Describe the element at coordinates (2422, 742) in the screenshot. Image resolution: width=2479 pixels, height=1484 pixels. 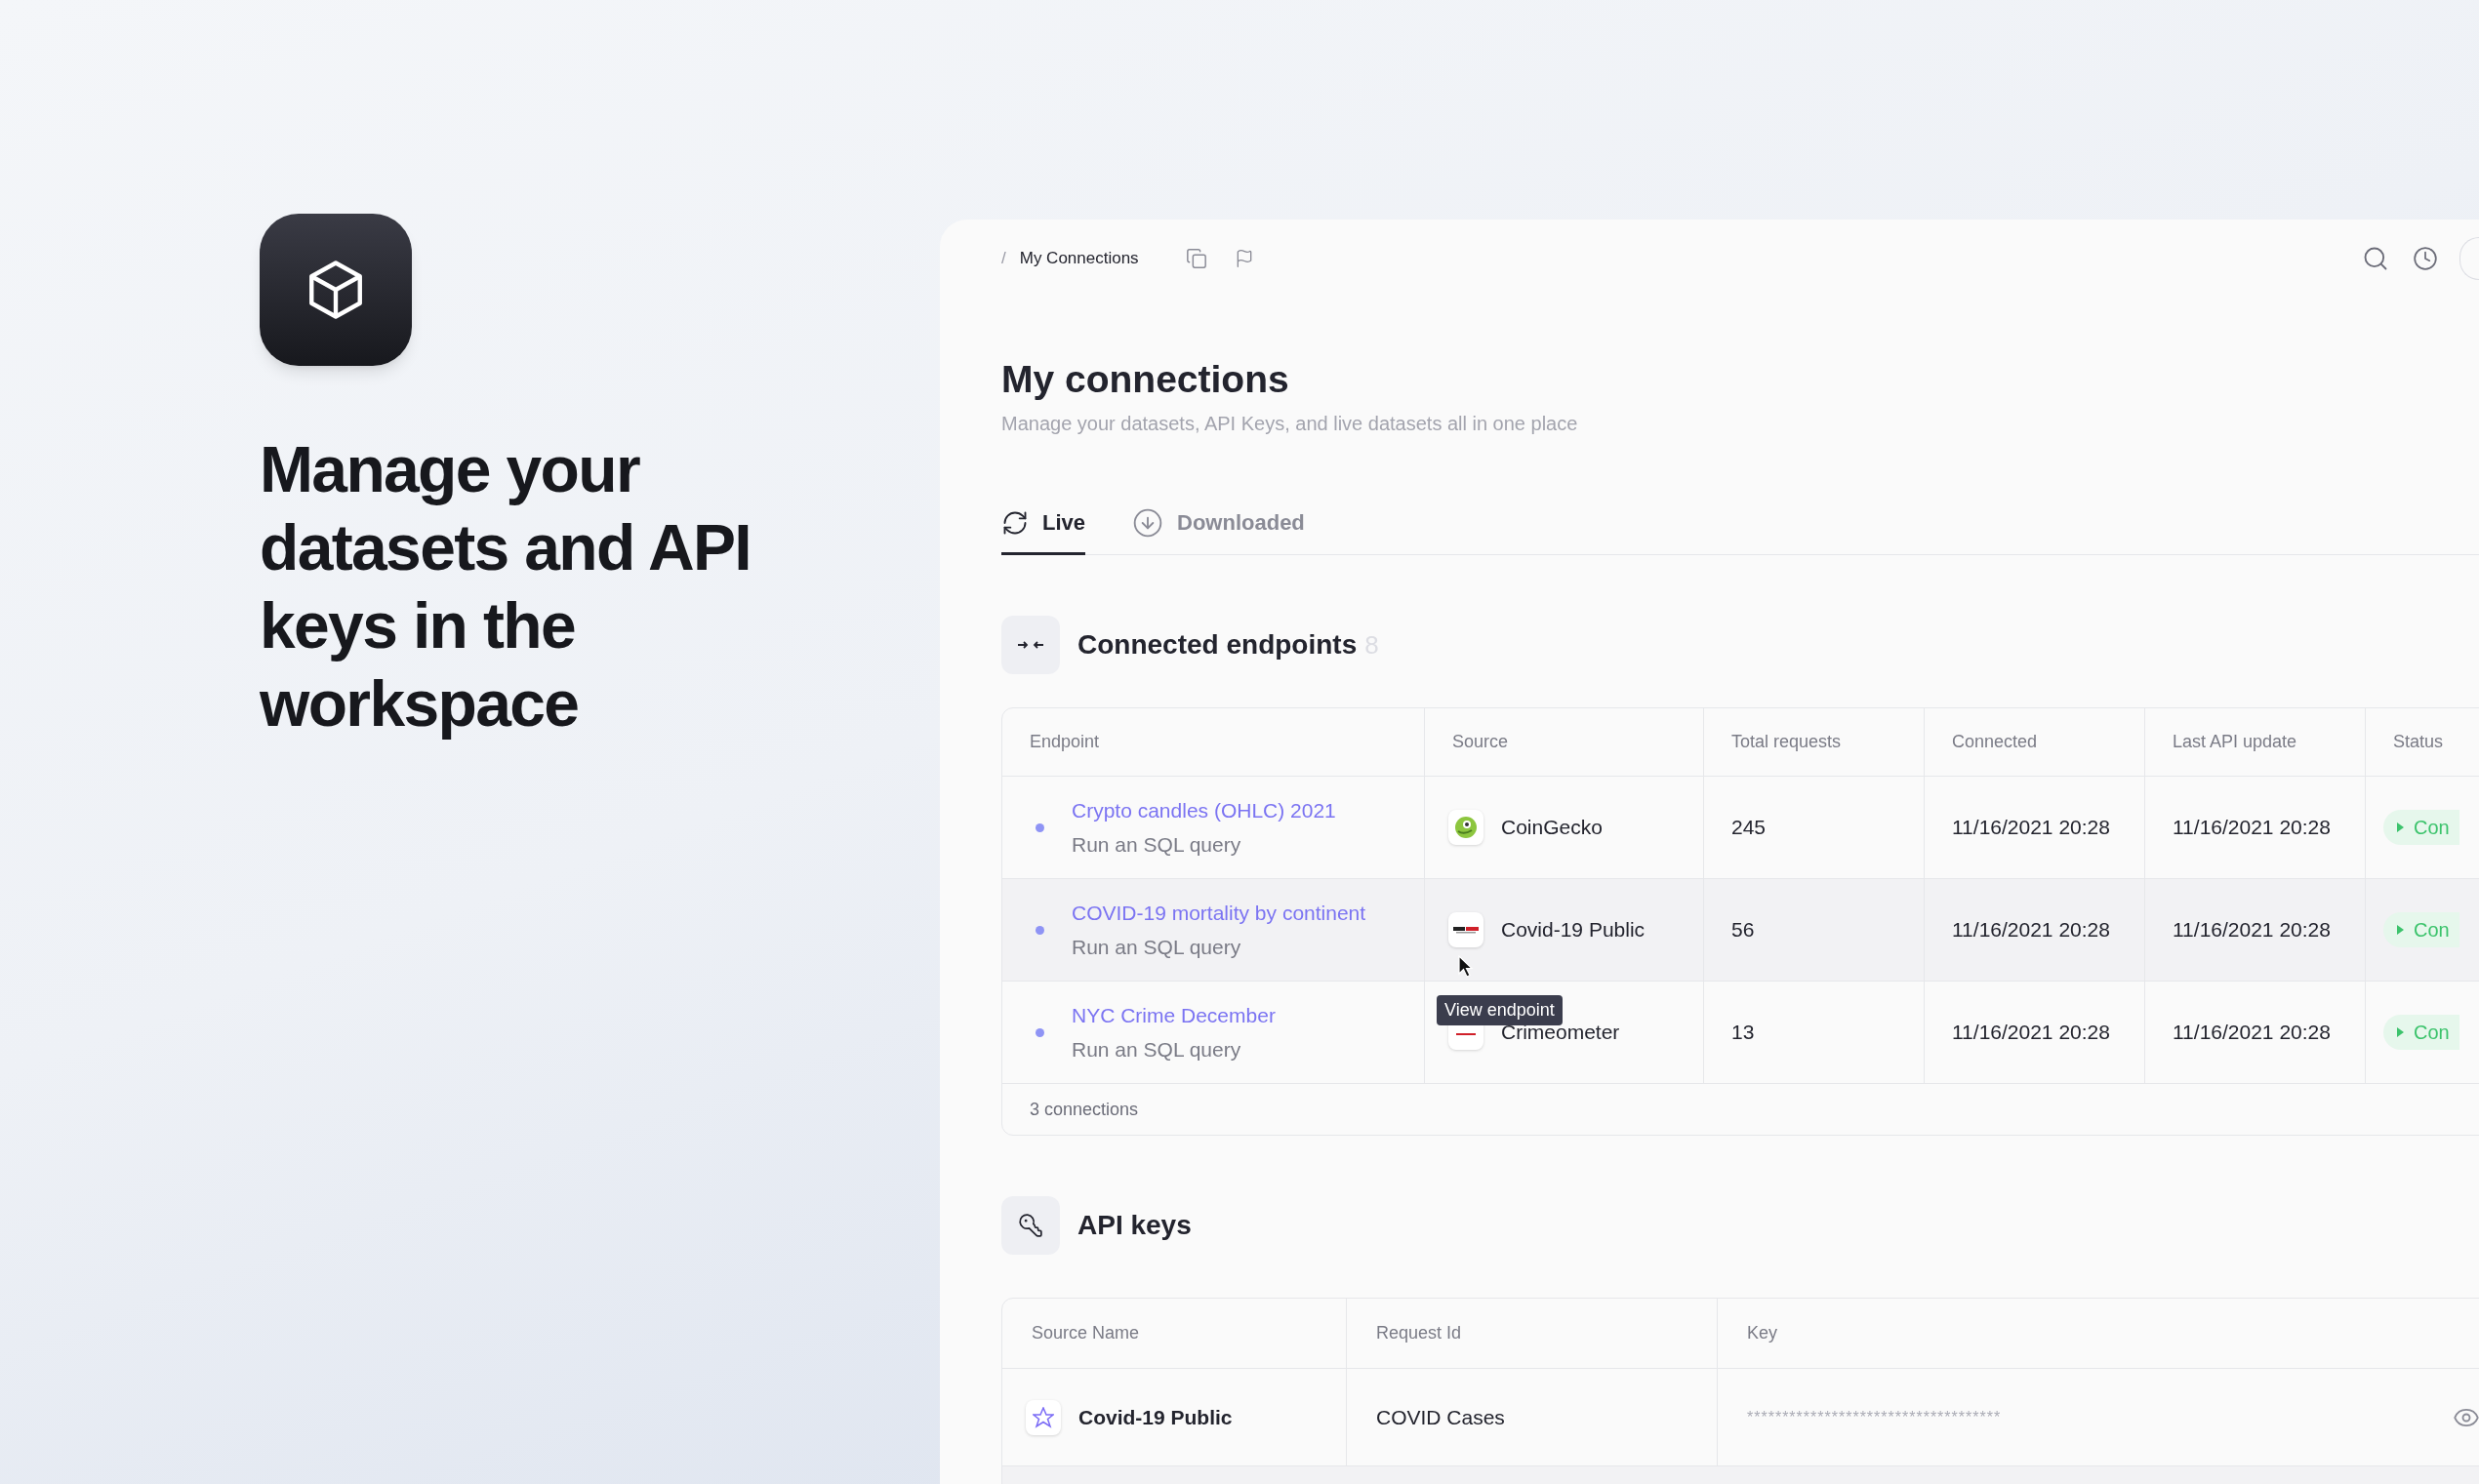
I see `column-header: Status` at that location.